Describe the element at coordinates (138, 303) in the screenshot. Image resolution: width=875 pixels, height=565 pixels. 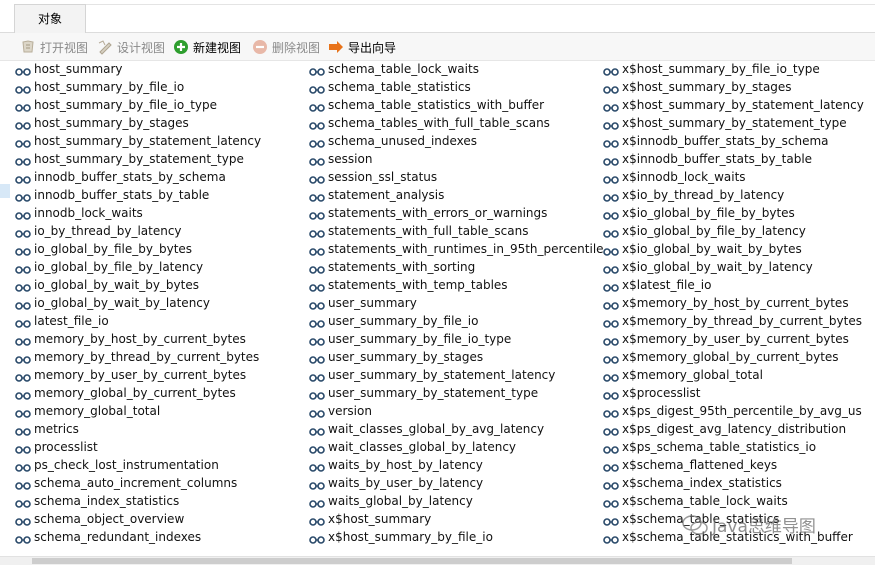
I see `view-list-item: io_global_by_wait_by_latency` at that location.